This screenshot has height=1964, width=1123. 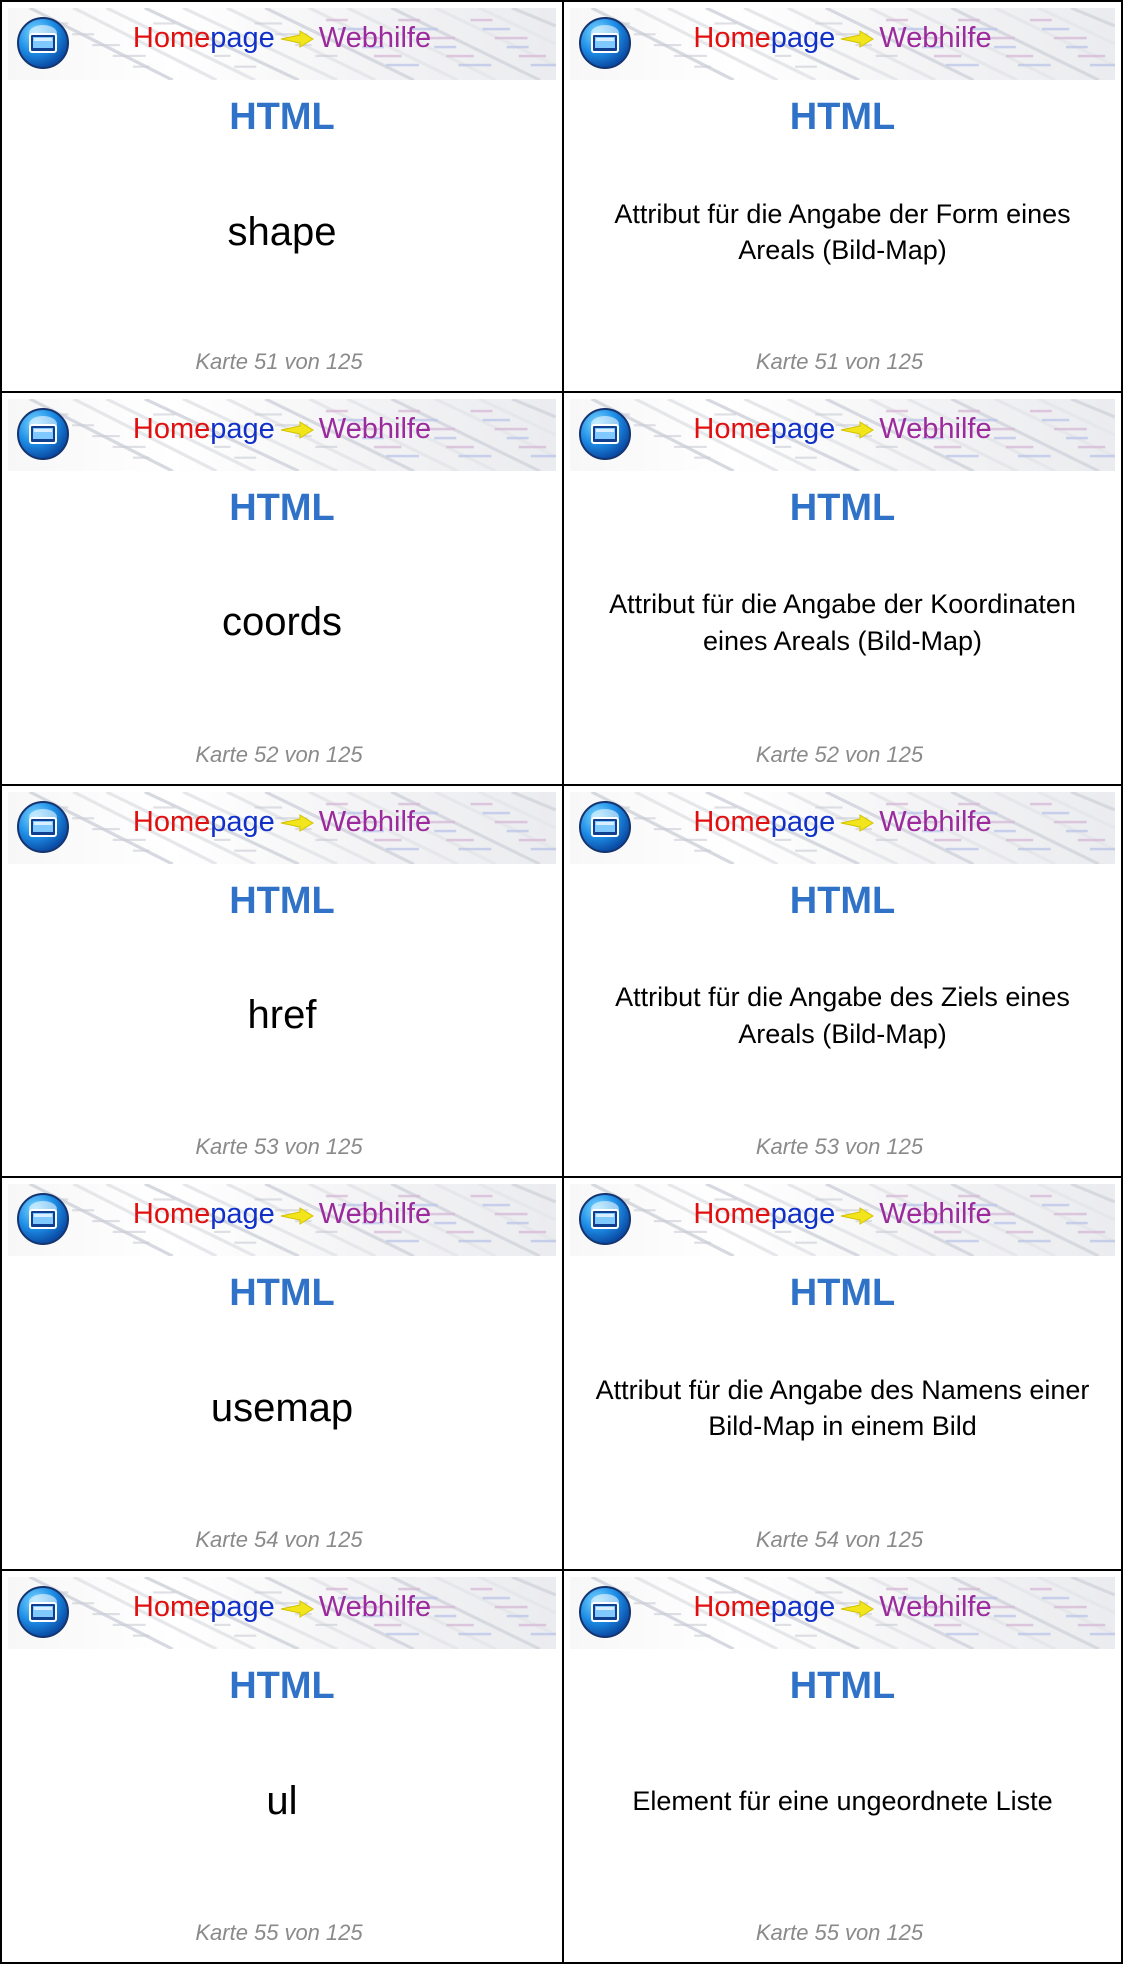 I want to click on card-definition: Element für eine ungeordnete Liste, so click(x=842, y=1800).